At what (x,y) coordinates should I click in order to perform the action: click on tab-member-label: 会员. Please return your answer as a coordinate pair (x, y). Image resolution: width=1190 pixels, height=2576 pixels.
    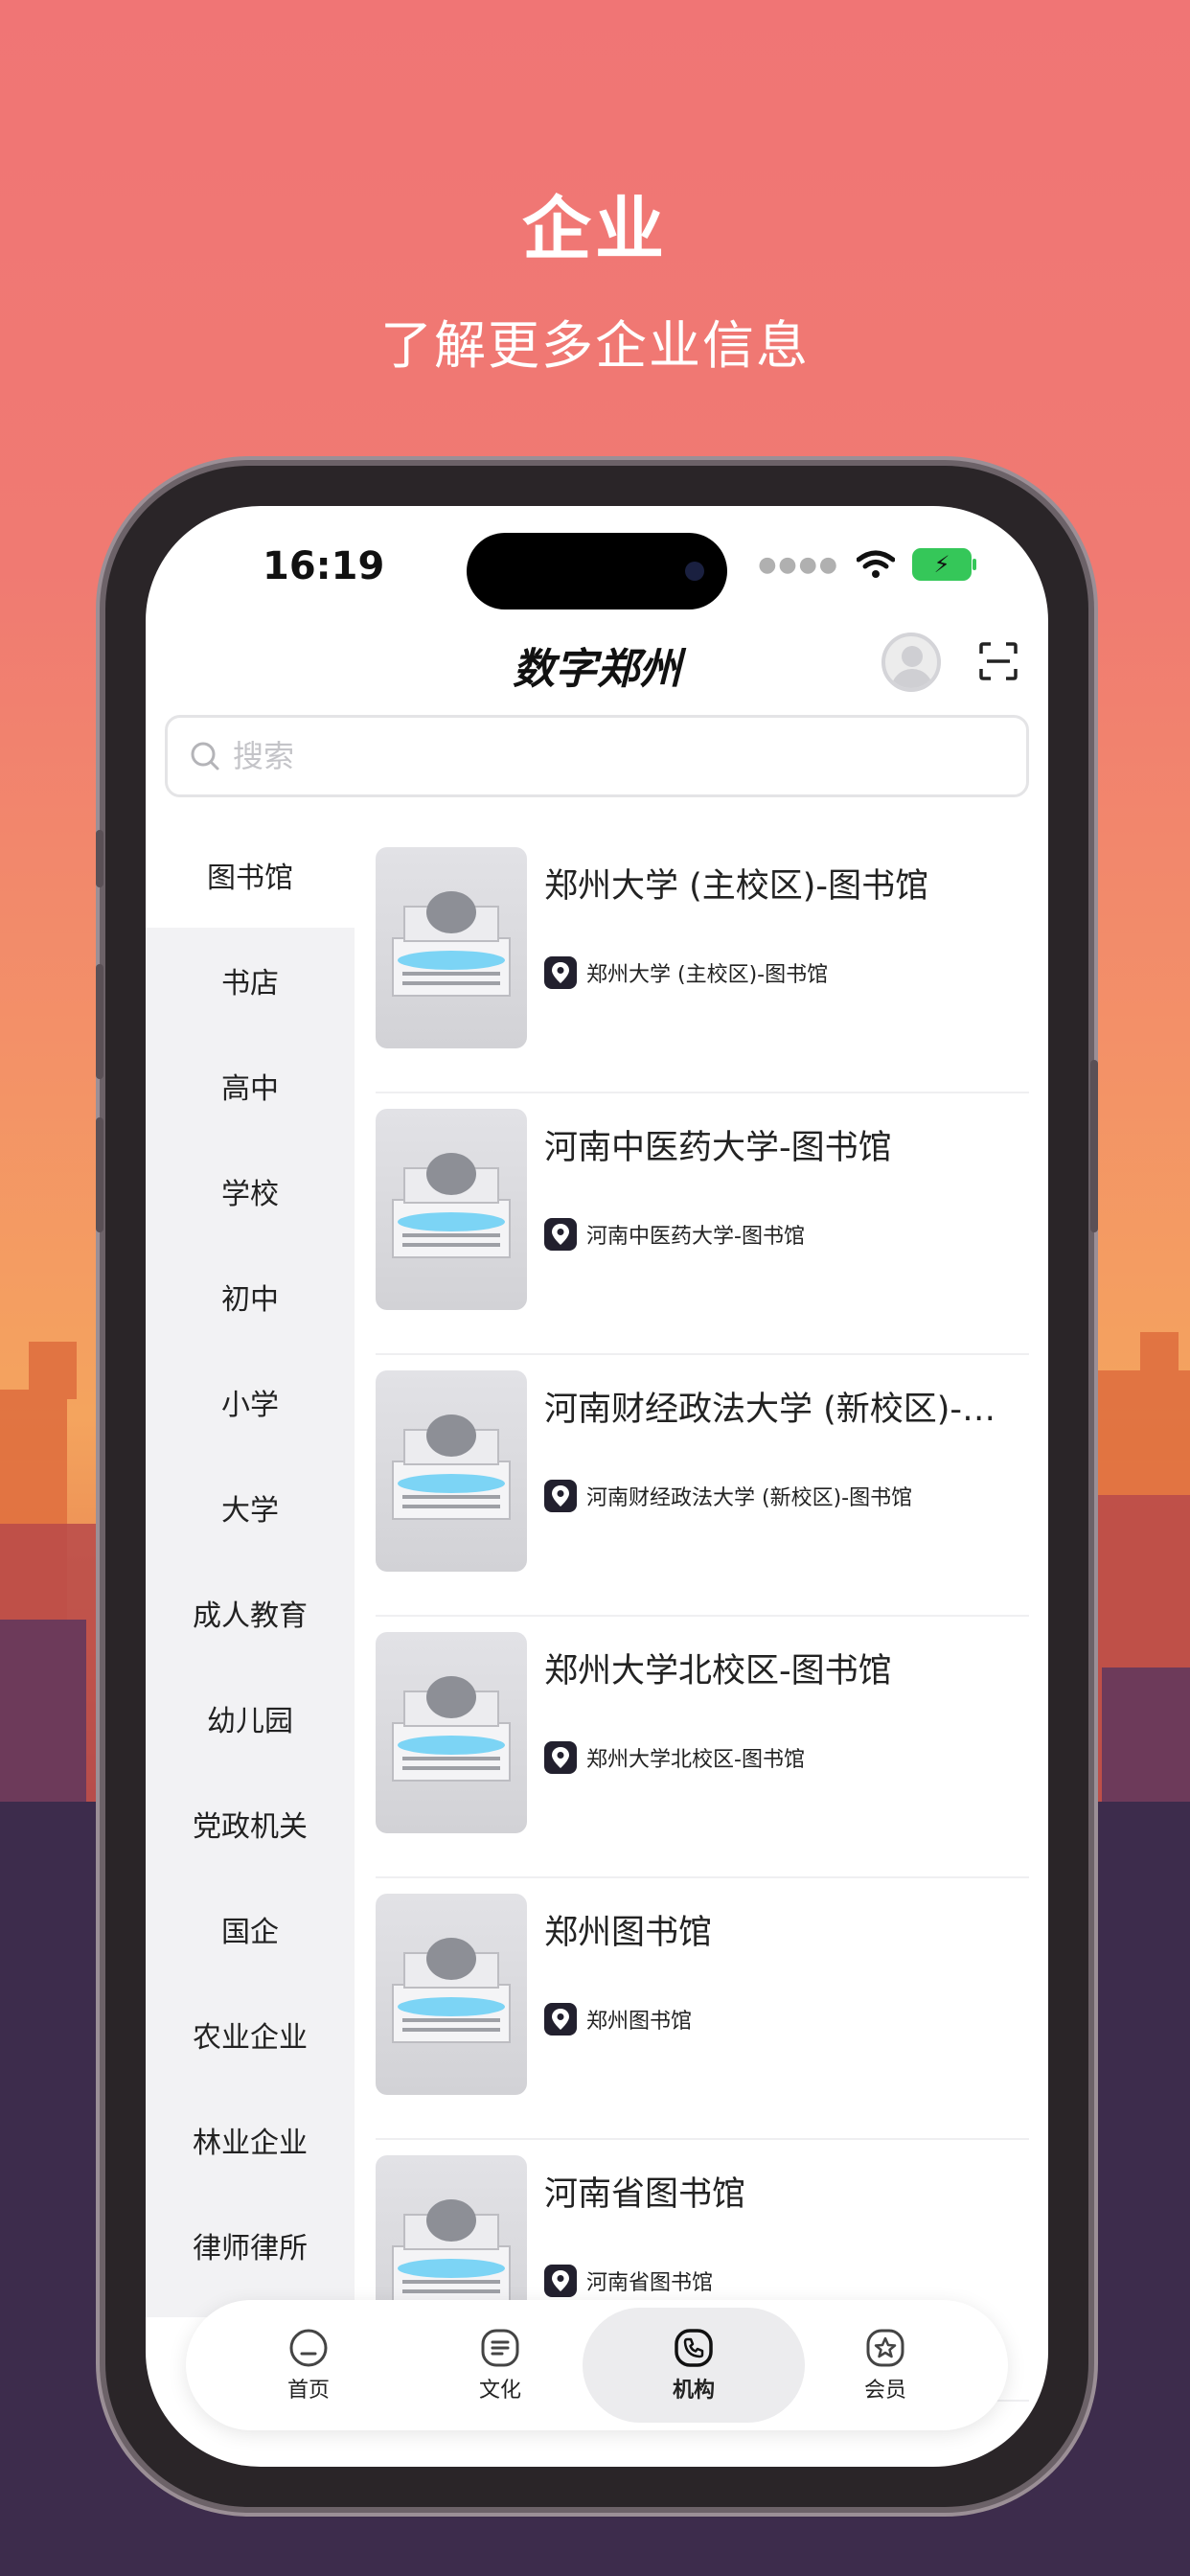
    Looking at the image, I should click on (885, 2391).